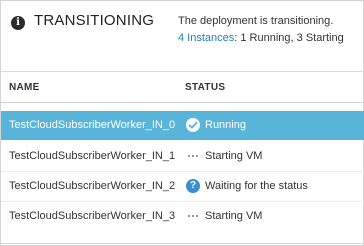 The width and height of the screenshot is (364, 246). I want to click on table-bottom-border, so click(182, 243).